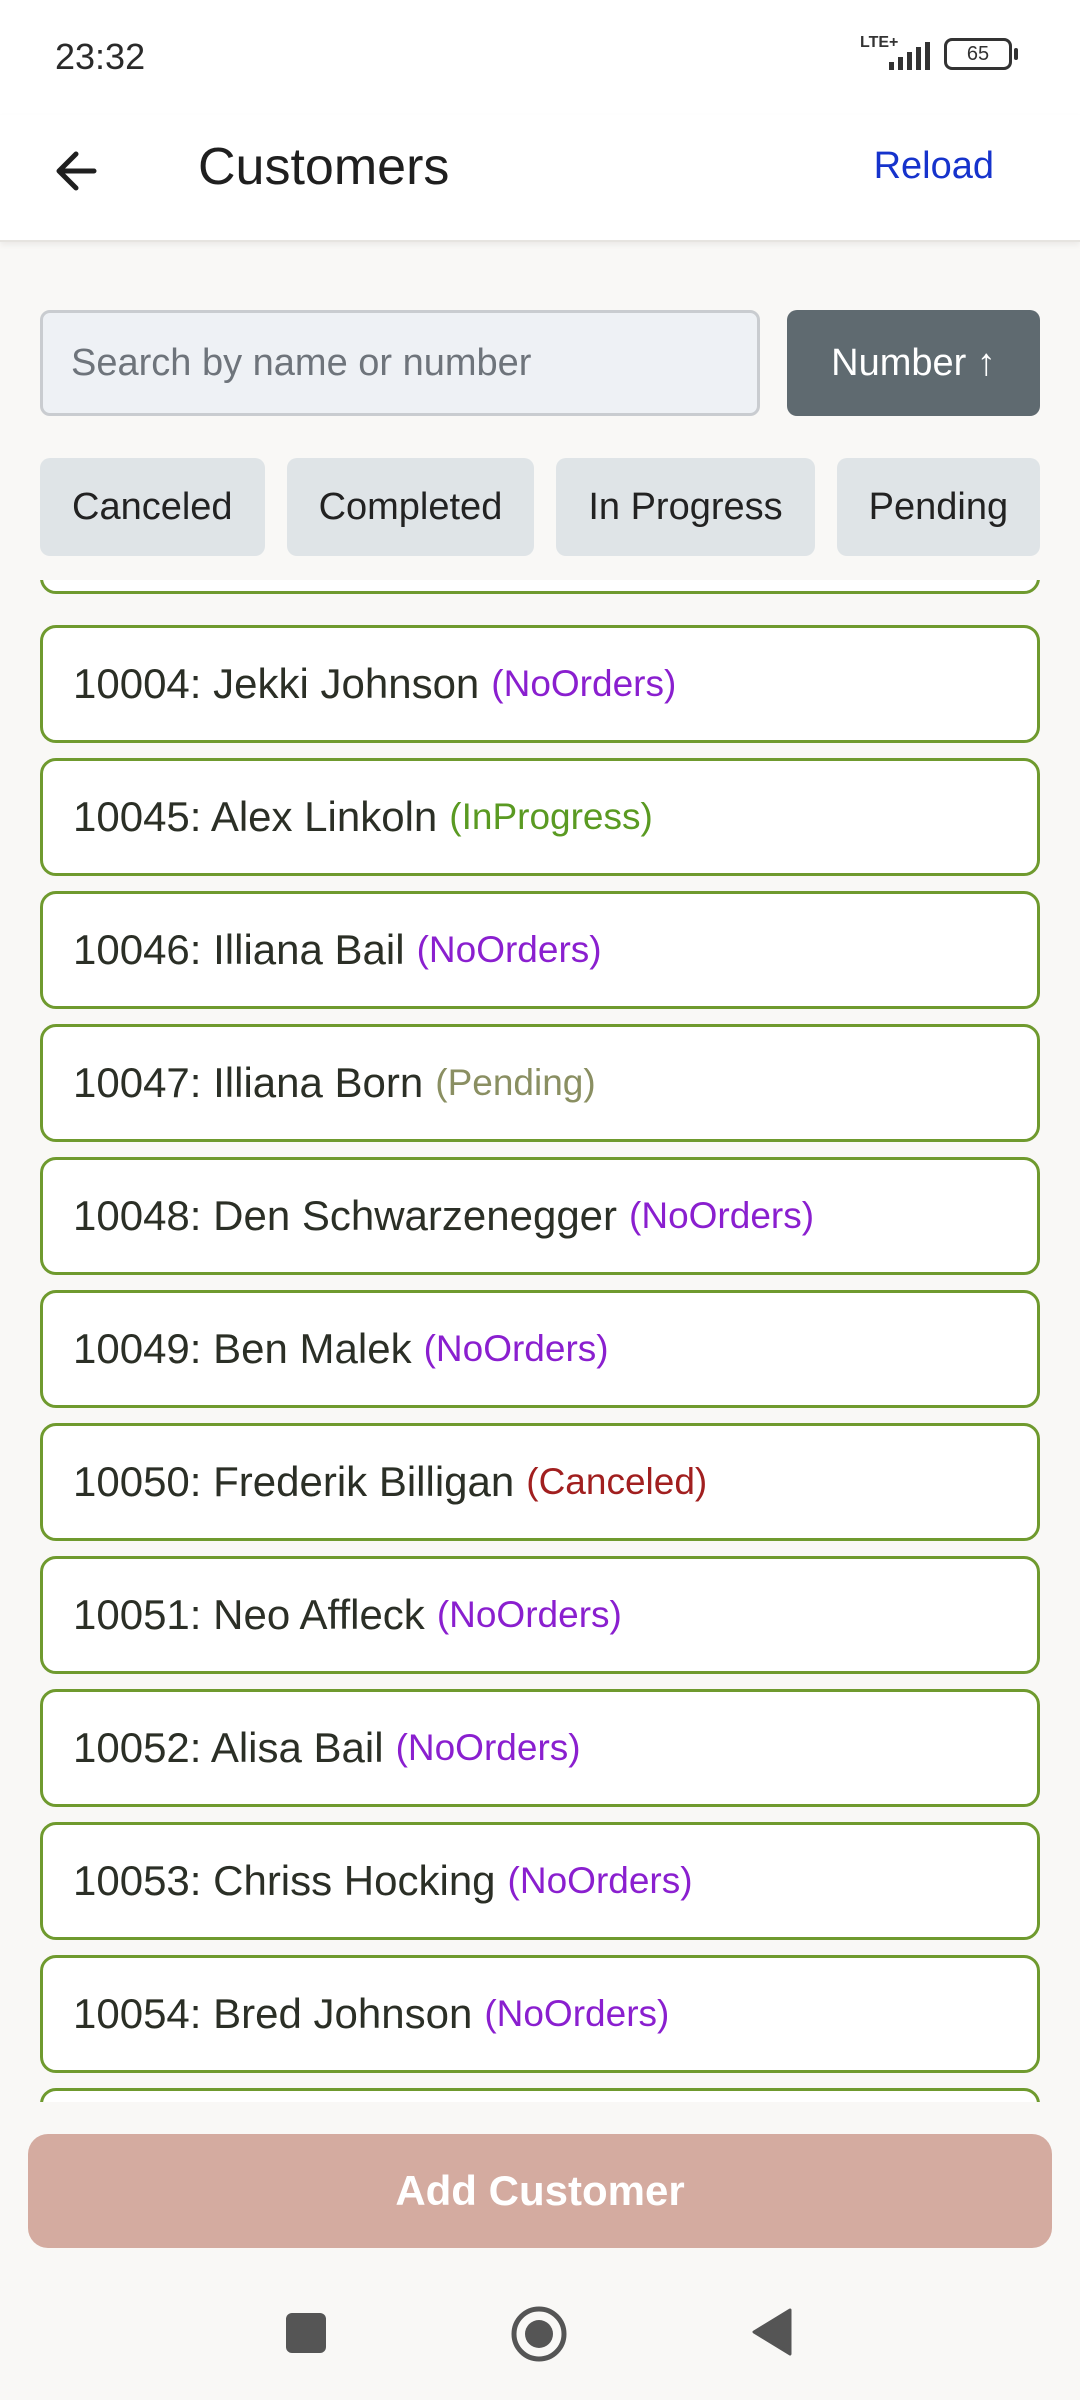 The height and width of the screenshot is (2400, 1080). I want to click on customer-label: 10048: Den Schwarzenegger, so click(345, 1215).